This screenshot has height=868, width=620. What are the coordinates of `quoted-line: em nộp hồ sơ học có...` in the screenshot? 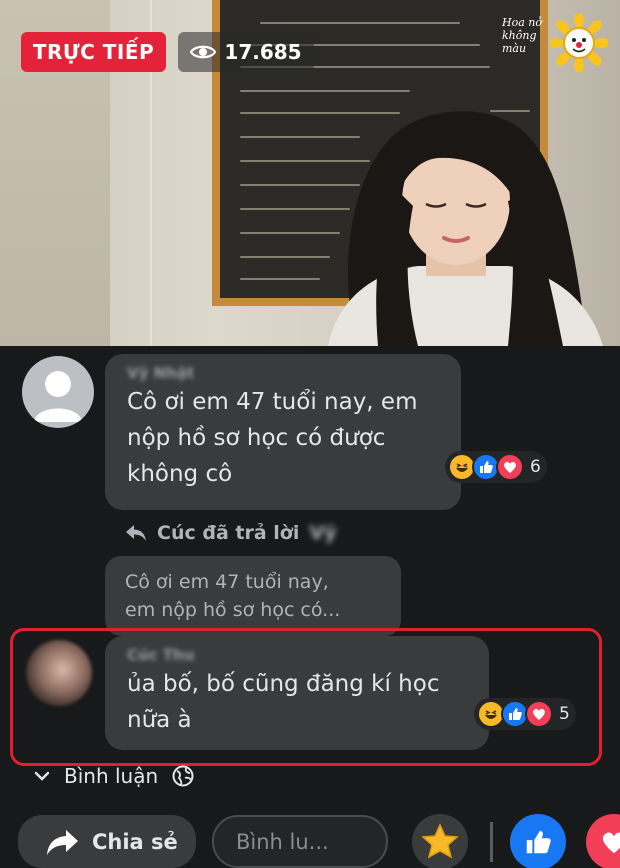 It's located at (233, 610).